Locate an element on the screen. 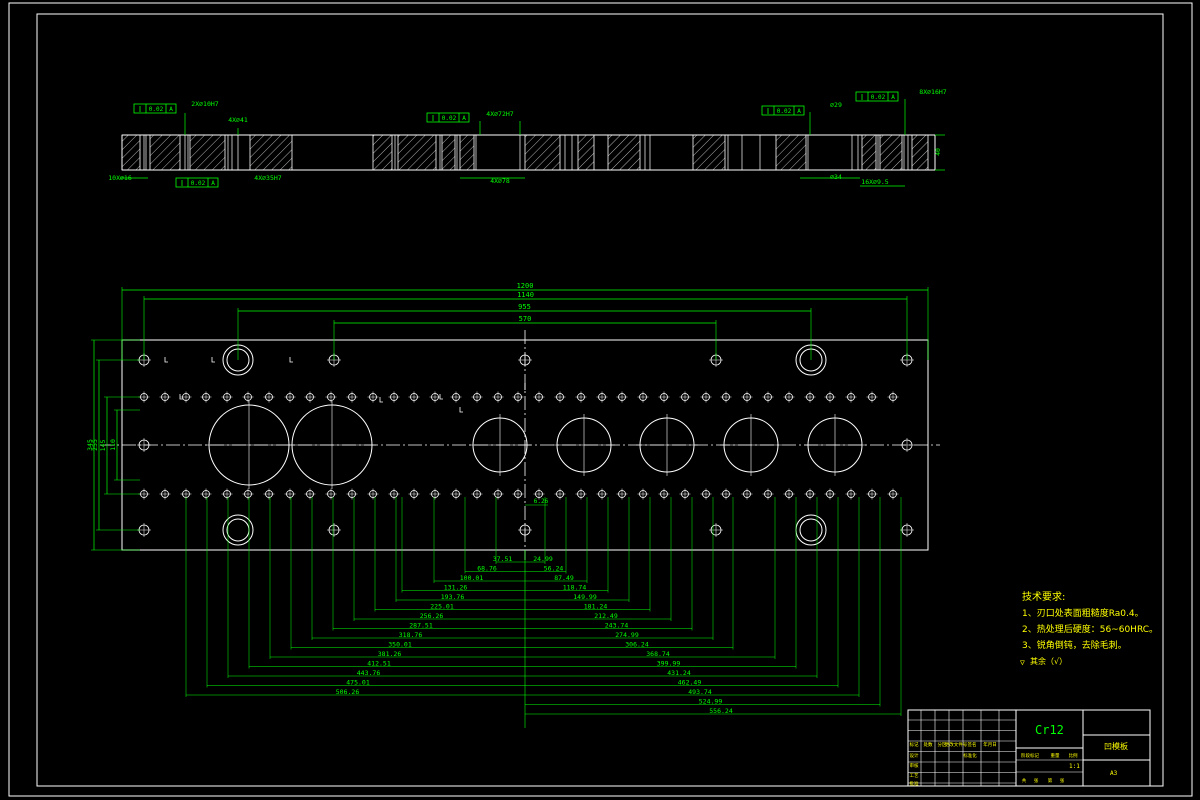 Image resolution: width=1200 pixels, height=800 pixels. overall-dim-text-1: 1140 is located at coordinates (525, 295).